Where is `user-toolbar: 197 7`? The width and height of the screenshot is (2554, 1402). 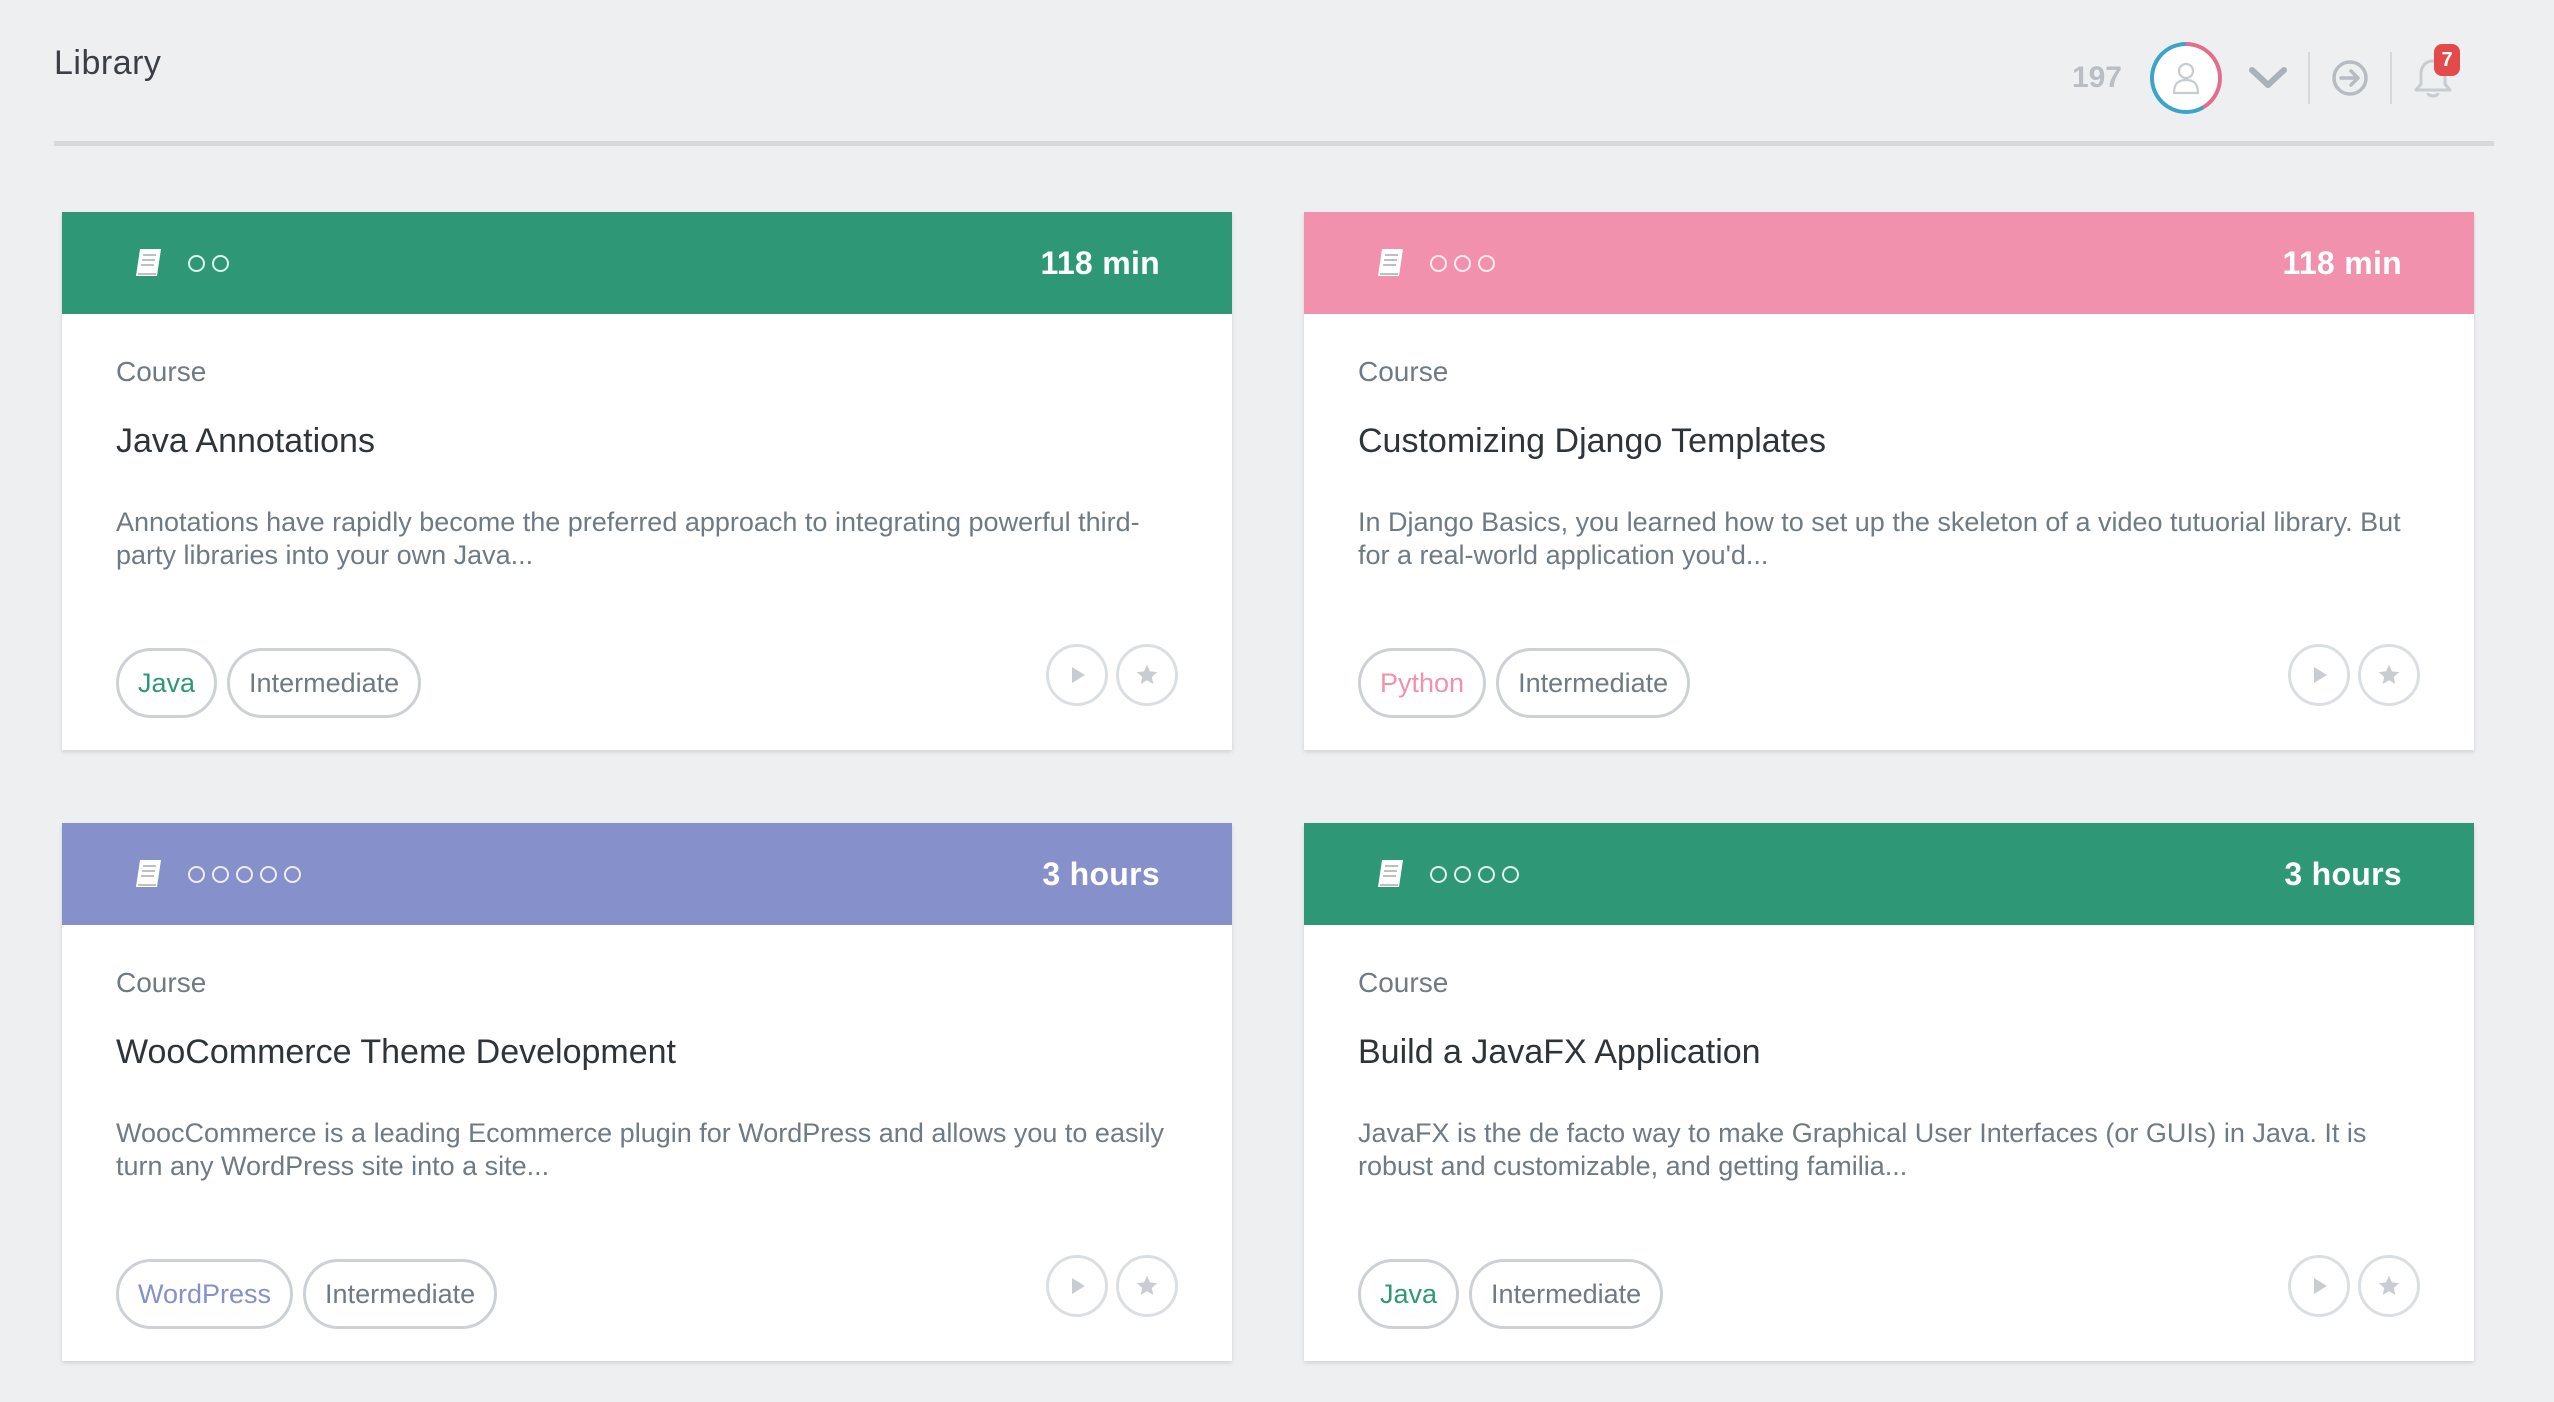
user-toolbar: 197 7 is located at coordinates (2265, 78).